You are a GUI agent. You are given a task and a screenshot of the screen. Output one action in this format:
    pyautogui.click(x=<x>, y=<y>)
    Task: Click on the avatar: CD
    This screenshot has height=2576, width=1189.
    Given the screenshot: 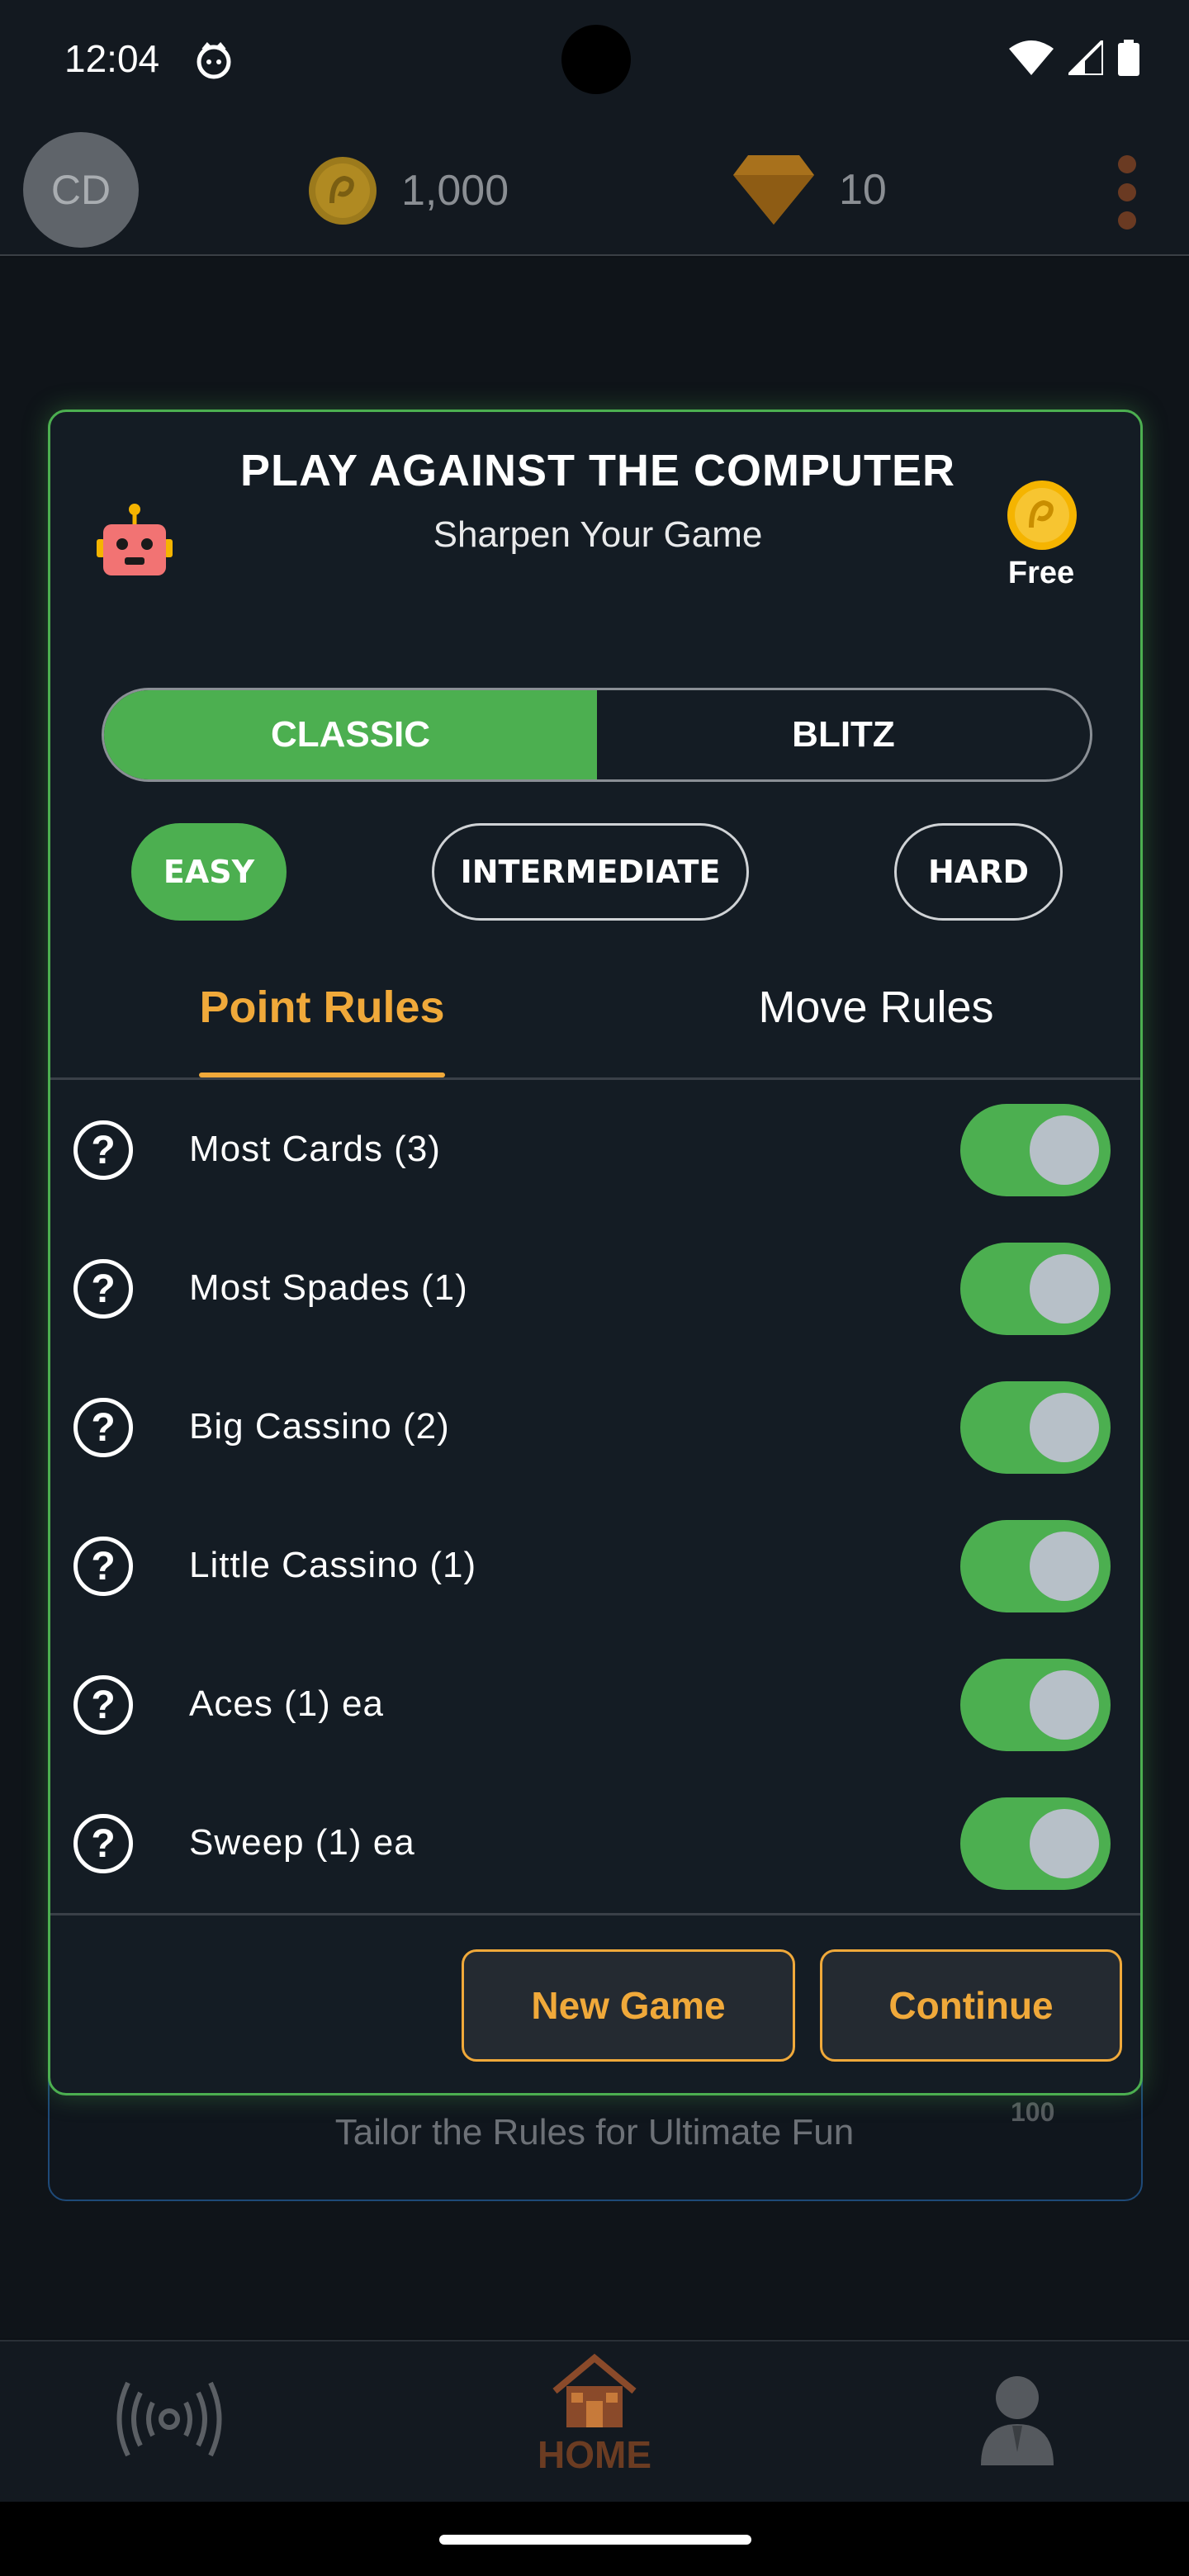 What is the action you would take?
    pyautogui.click(x=81, y=190)
    